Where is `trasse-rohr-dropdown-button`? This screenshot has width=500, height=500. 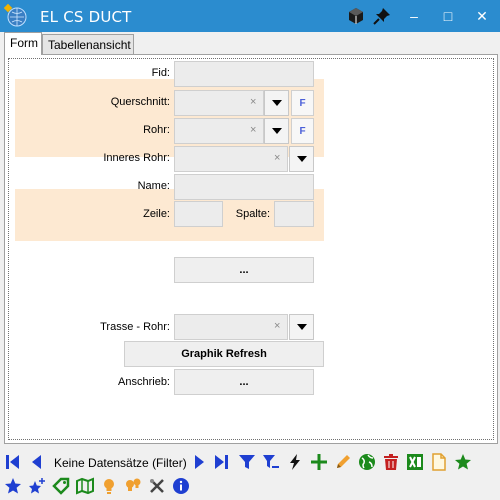
trasse-rohr-dropdown-button is located at coordinates (301, 327).